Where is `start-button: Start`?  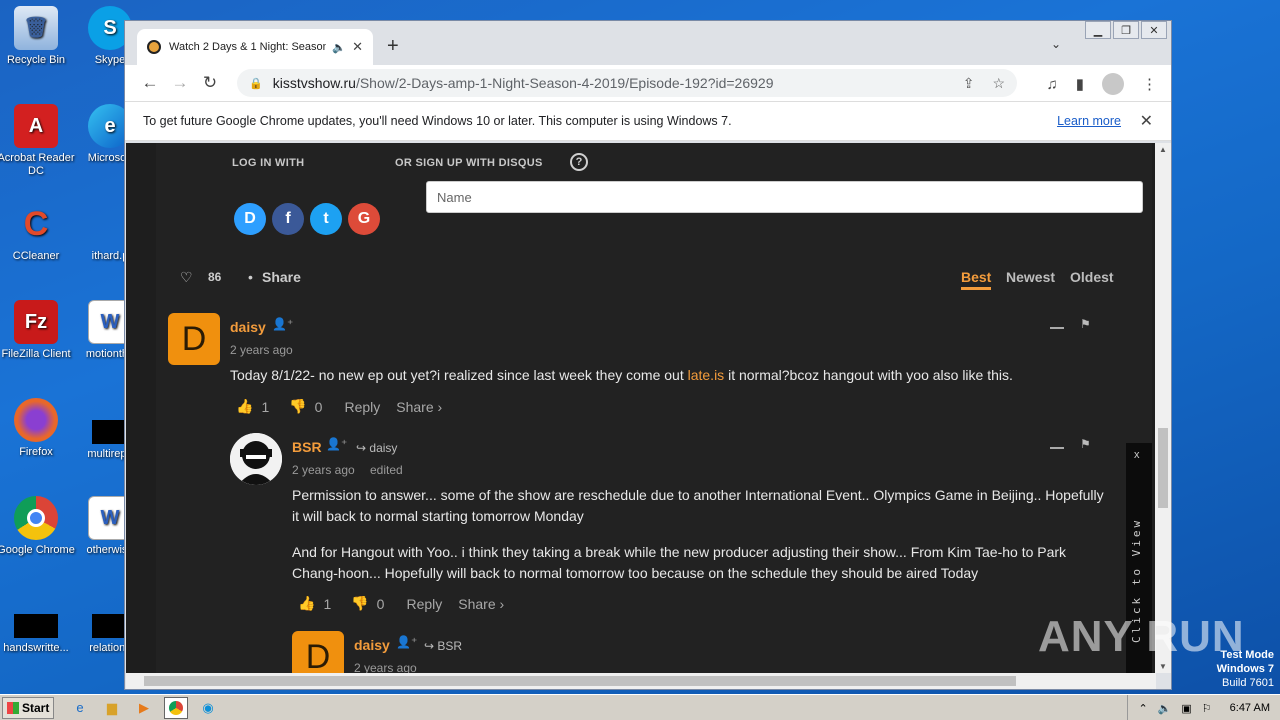
start-button: Start is located at coordinates (28, 707).